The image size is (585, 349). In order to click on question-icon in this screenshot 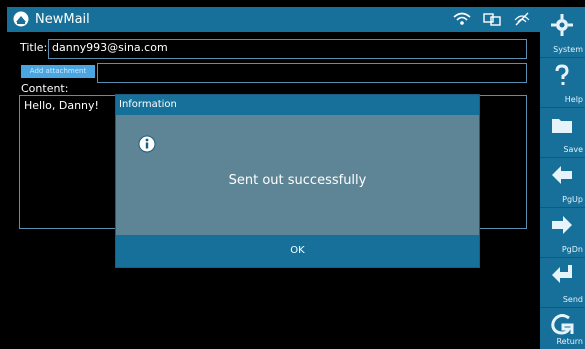, I will do `click(562, 74)`.